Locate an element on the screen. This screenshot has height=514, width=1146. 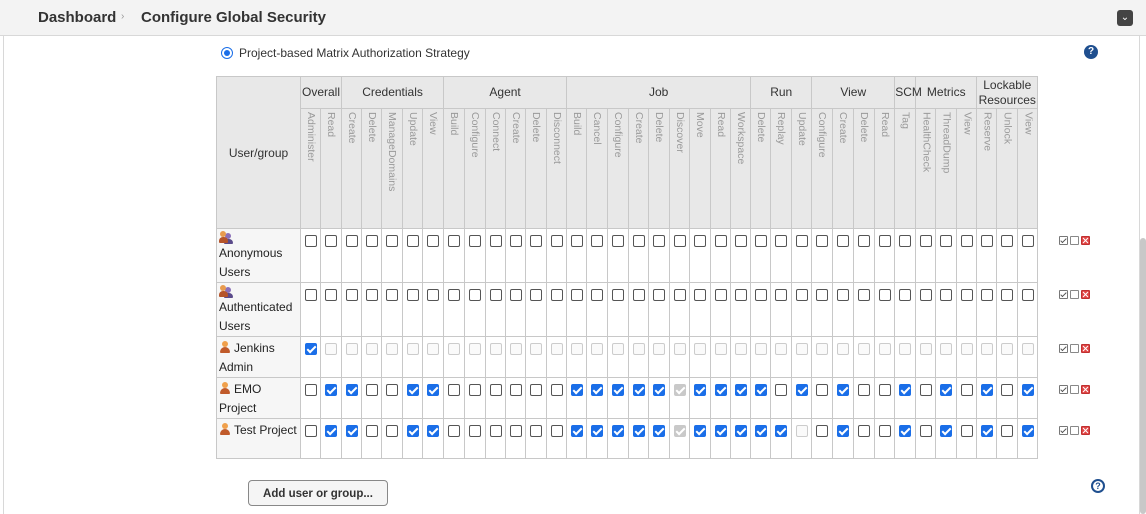
breadcrumb-dashboard-link: Dashboard is located at coordinates (77, 17).